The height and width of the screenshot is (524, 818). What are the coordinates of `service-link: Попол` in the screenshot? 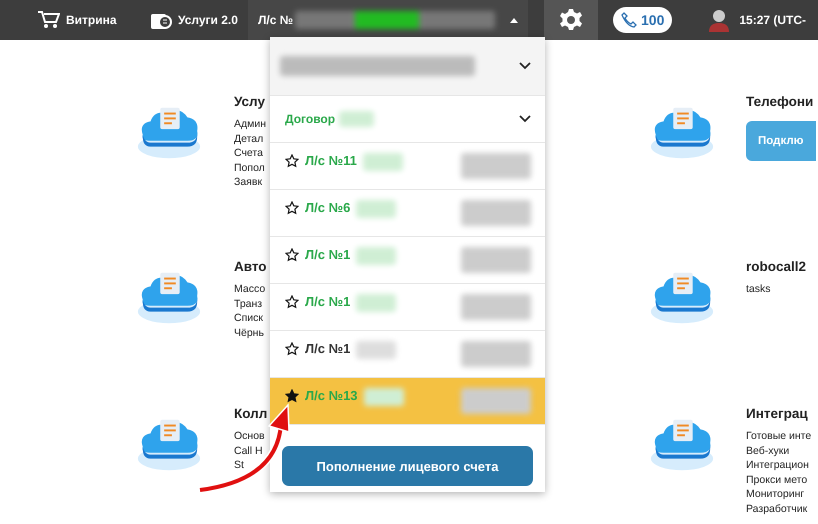 It's located at (250, 167).